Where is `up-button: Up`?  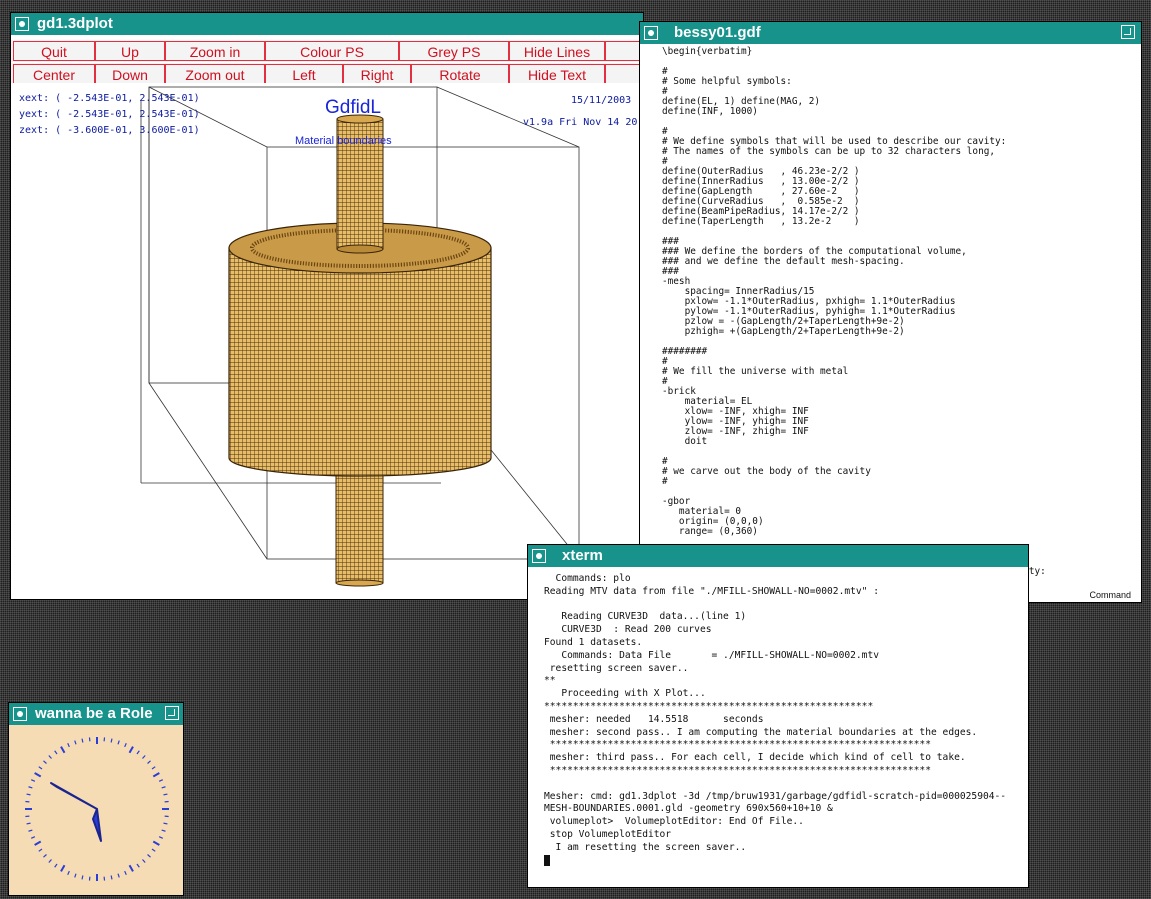
up-button: Up is located at coordinates (130, 51).